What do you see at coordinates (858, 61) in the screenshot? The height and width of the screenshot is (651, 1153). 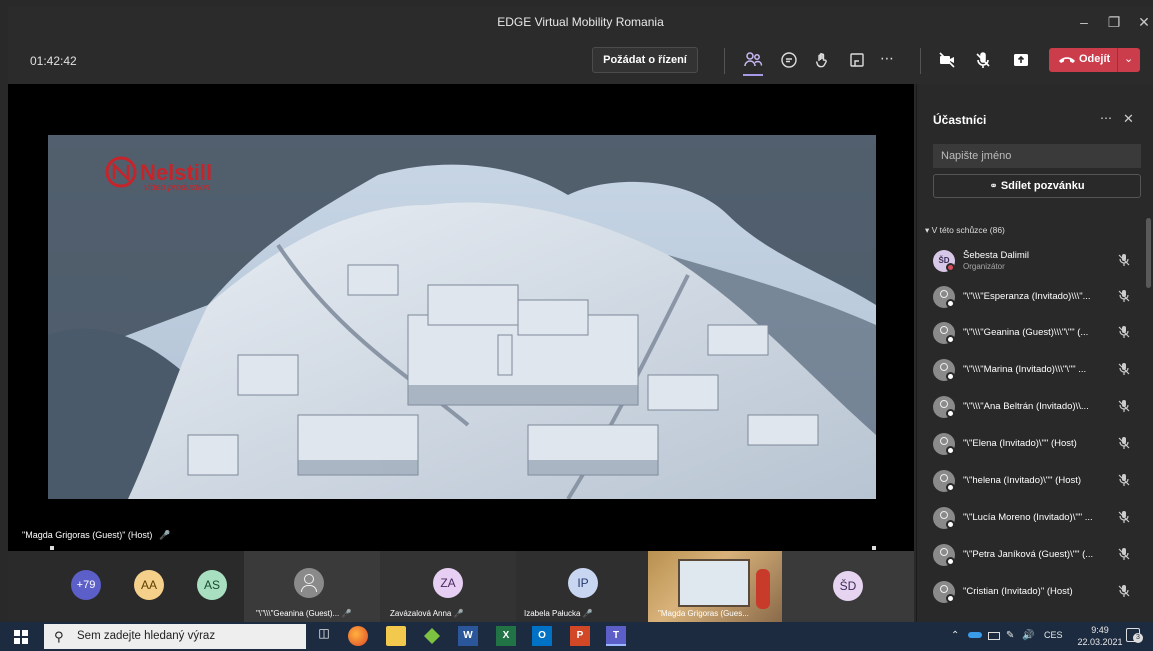 I see `rooms-icon` at bounding box center [858, 61].